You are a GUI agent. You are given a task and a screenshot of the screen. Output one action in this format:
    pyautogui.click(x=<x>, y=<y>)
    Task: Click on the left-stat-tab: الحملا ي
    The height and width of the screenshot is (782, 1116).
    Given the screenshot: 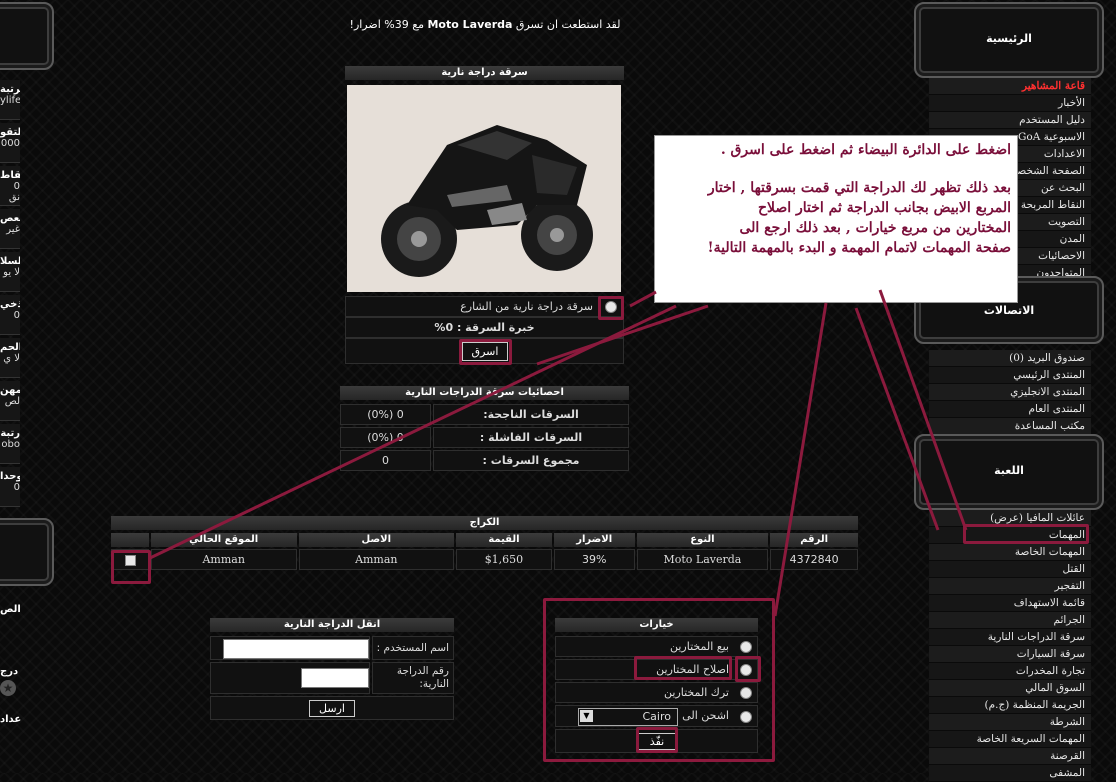 What is the action you would take?
    pyautogui.click(x=10, y=358)
    